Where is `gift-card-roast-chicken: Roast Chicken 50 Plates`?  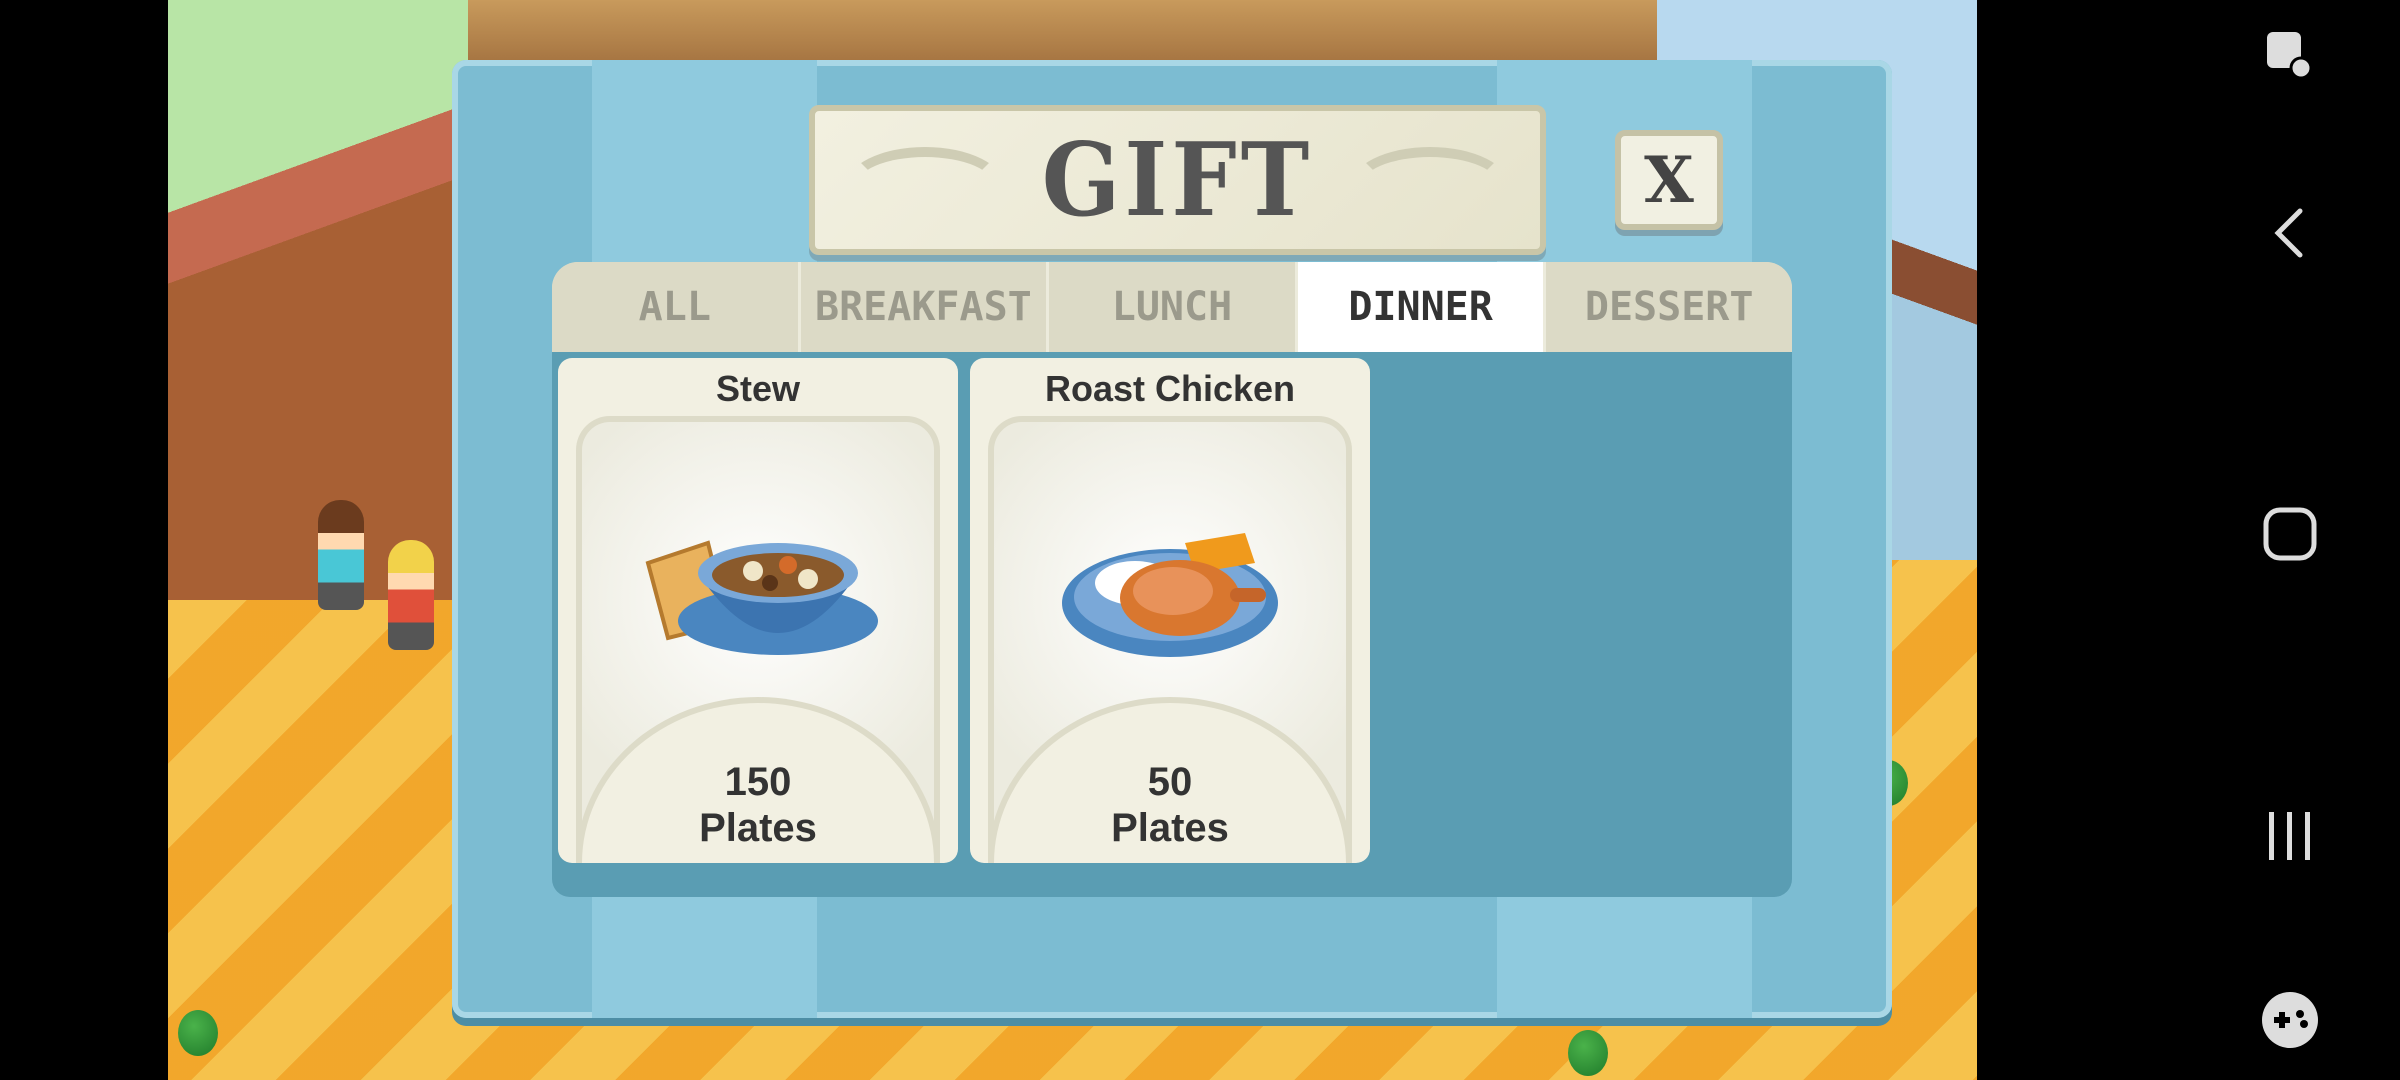 gift-card-roast-chicken: Roast Chicken 50 Plates is located at coordinates (1170, 610).